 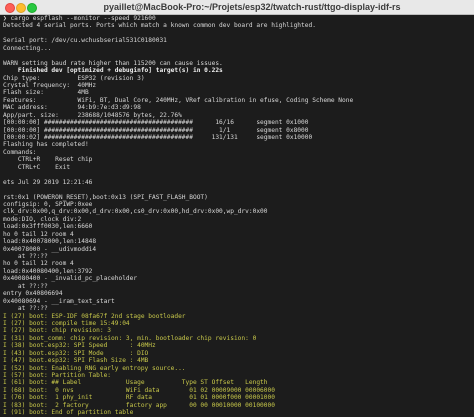 What do you see at coordinates (57, 375) in the screenshot?
I see `terminal-line: I (57) boot: Partition Table:` at bounding box center [57, 375].